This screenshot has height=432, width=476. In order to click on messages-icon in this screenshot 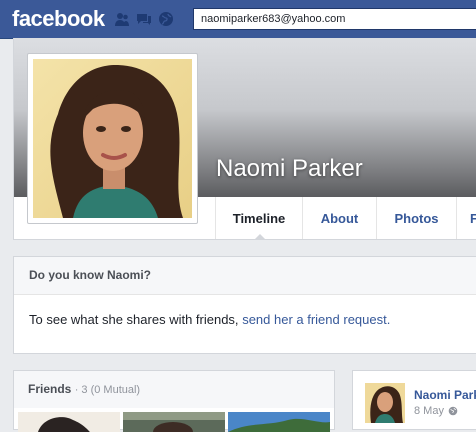, I will do `click(144, 19)`.